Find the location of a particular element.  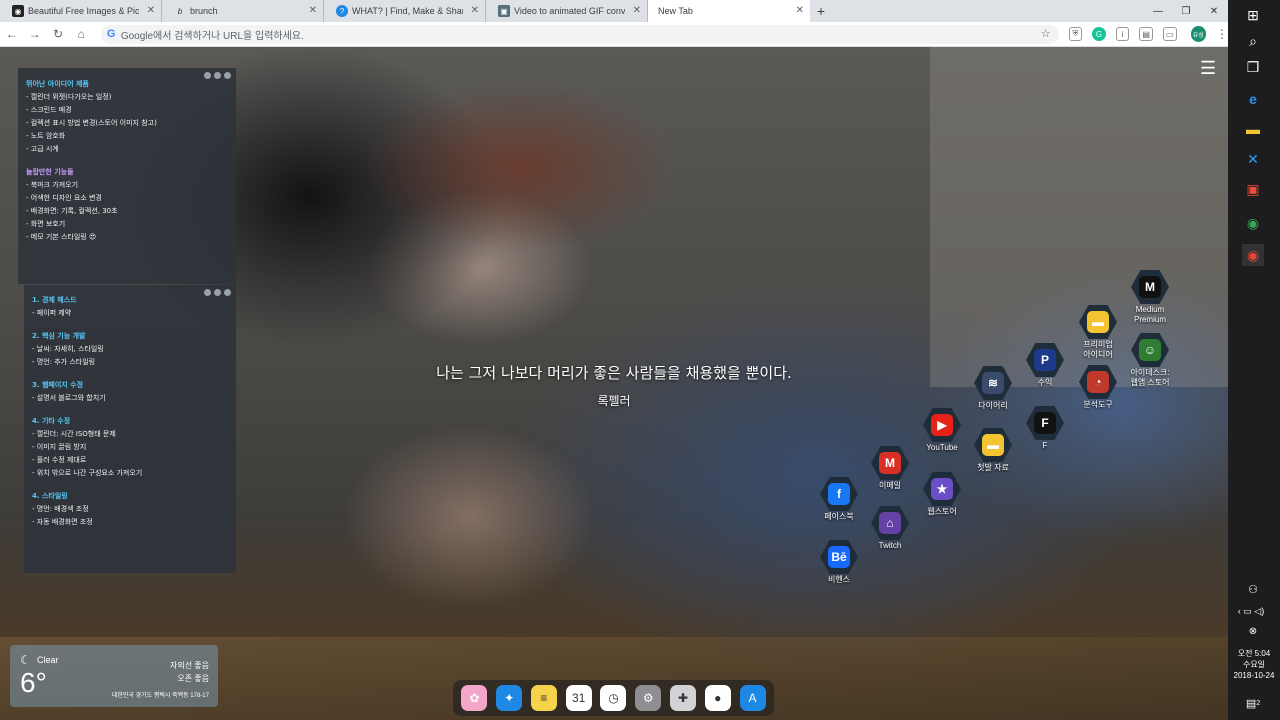

info-extension-icon: i is located at coordinates (1122, 34).